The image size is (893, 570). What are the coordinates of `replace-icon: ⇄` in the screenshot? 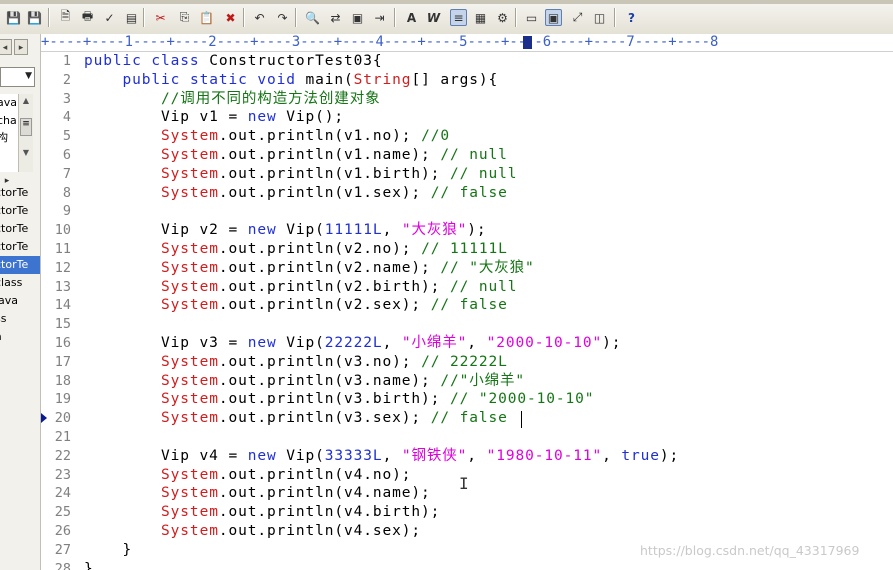 It's located at (335, 17).